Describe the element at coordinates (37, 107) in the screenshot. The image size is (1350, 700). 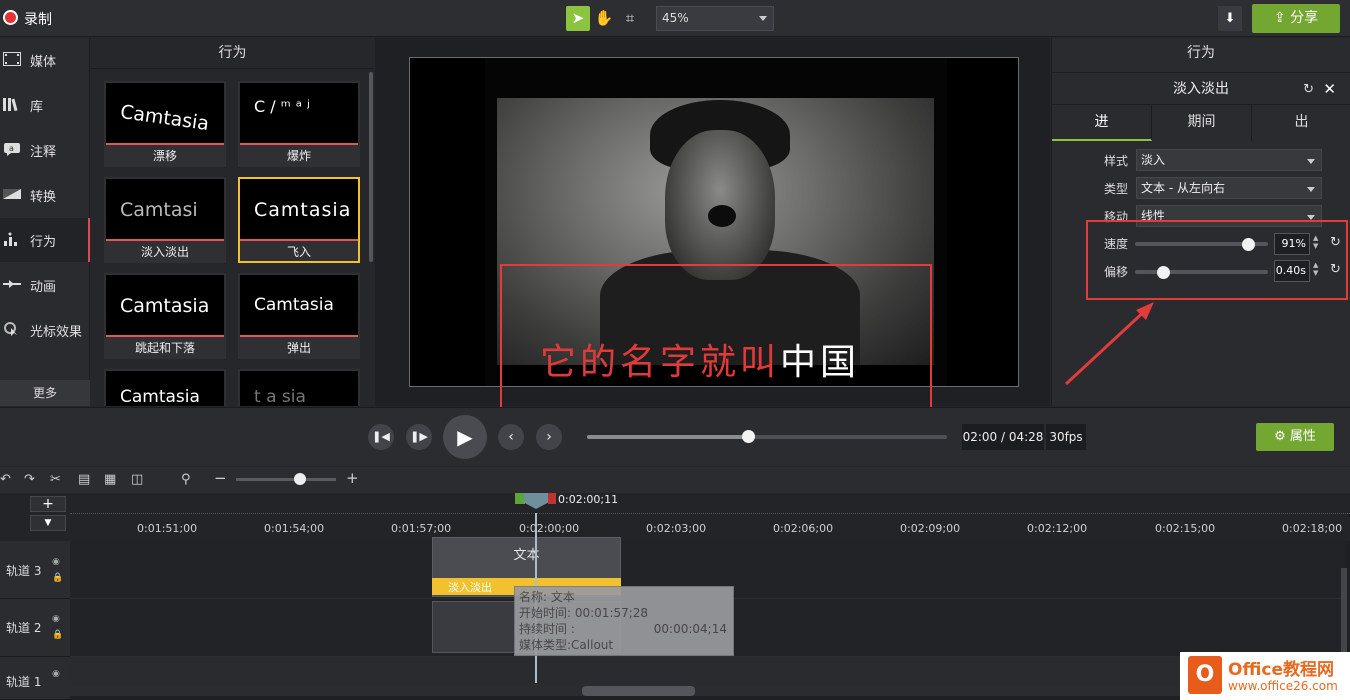
I see `sidebar-item-label: 库` at that location.